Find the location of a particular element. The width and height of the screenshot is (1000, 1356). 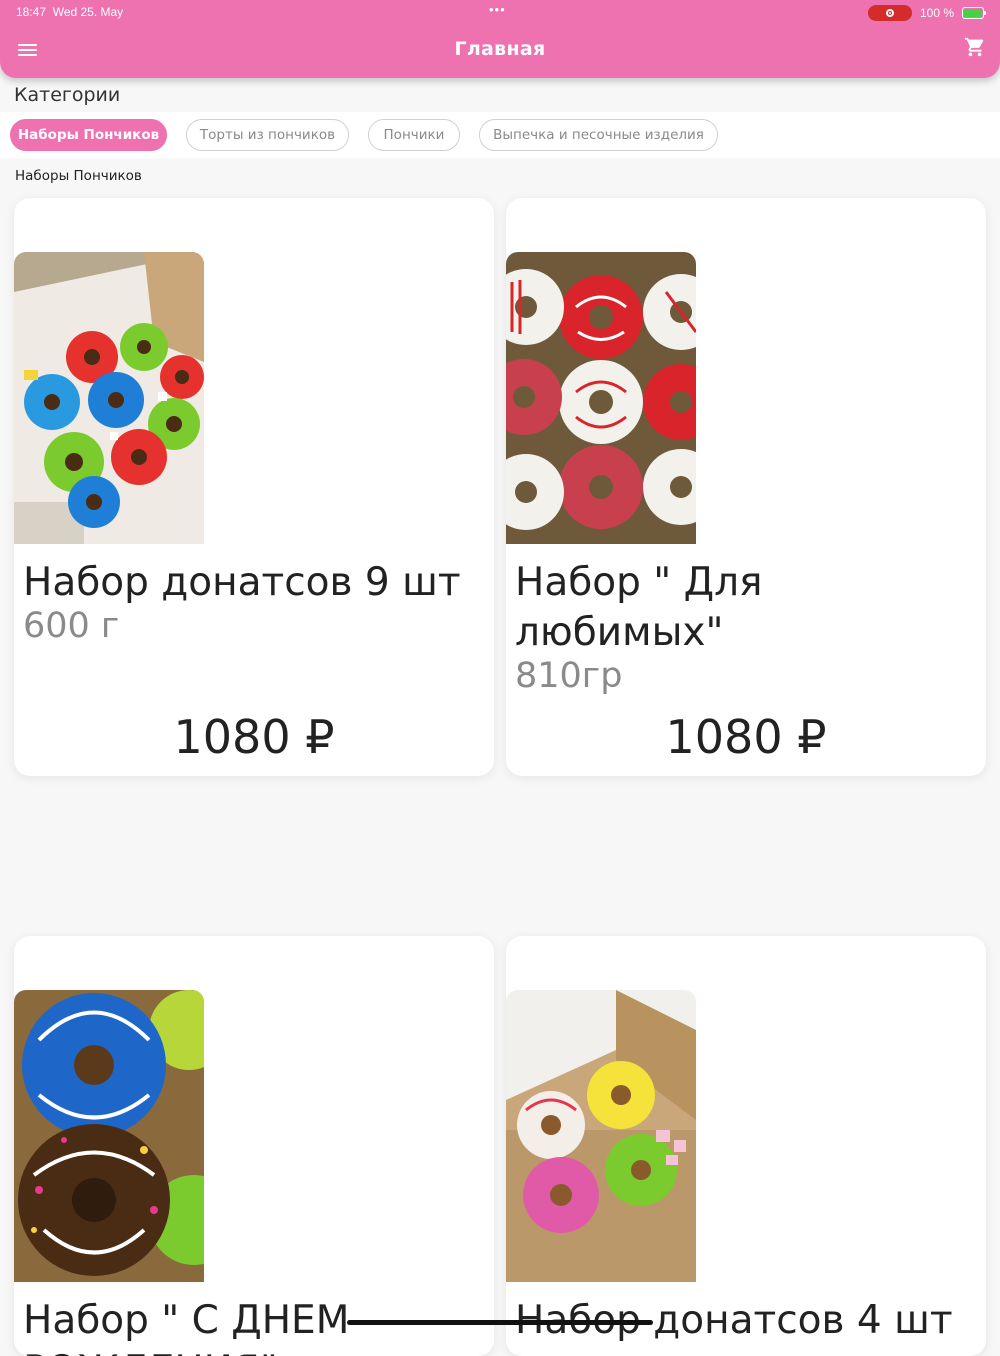

status-time: 18:47 Wed 25. May is located at coordinates (69, 12).